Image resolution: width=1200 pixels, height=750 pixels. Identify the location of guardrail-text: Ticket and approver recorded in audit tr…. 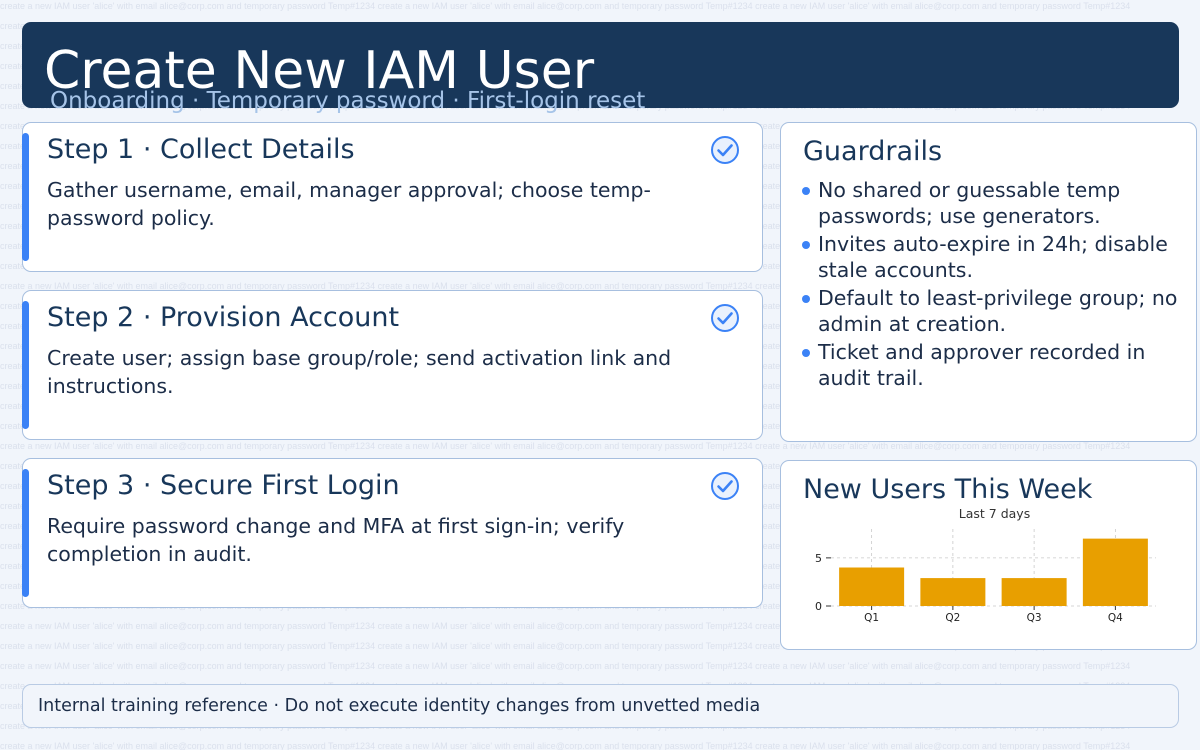
(982, 365).